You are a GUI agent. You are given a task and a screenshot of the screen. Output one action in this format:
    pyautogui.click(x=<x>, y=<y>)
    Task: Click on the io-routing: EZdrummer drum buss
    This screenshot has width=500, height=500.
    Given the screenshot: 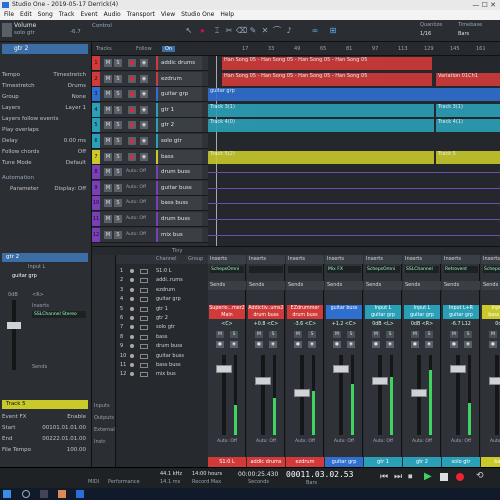 What is the action you would take?
    pyautogui.click(x=305, y=312)
    